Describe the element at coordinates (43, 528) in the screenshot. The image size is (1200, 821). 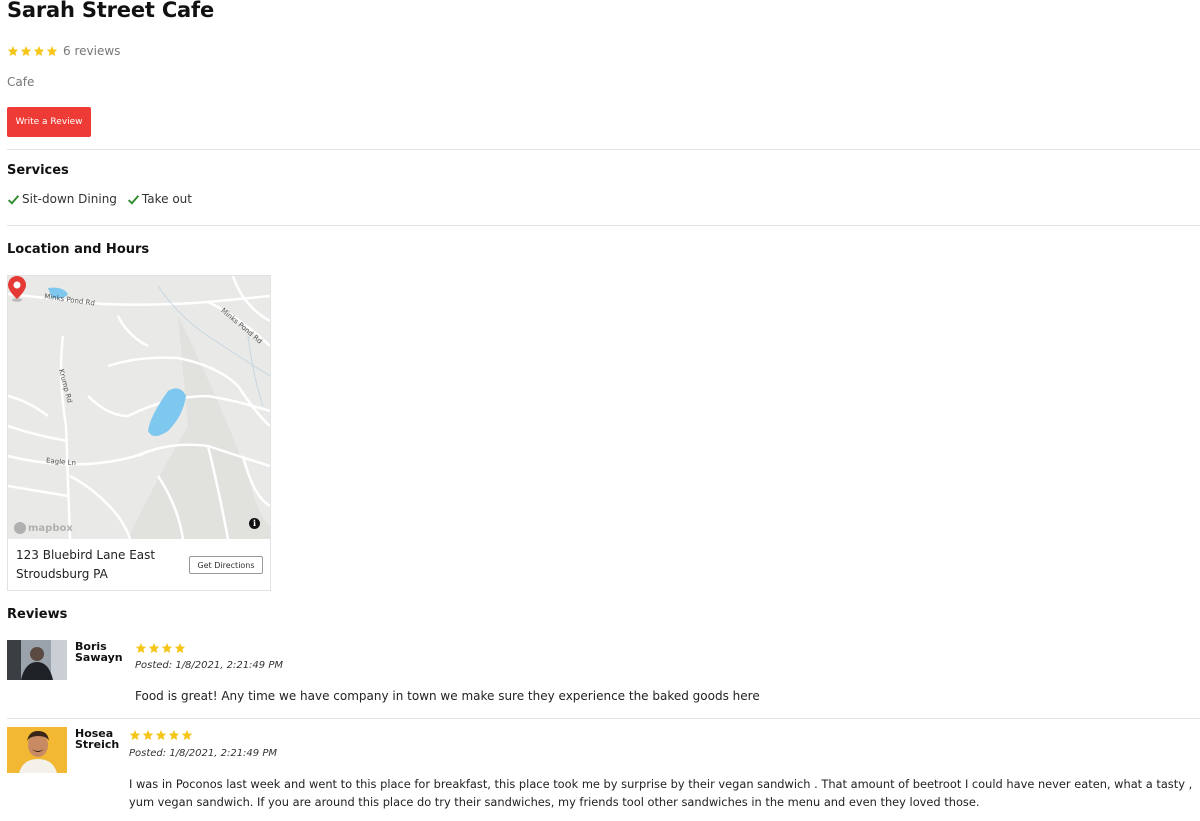
I see `mapbox-logo: mapbox` at that location.